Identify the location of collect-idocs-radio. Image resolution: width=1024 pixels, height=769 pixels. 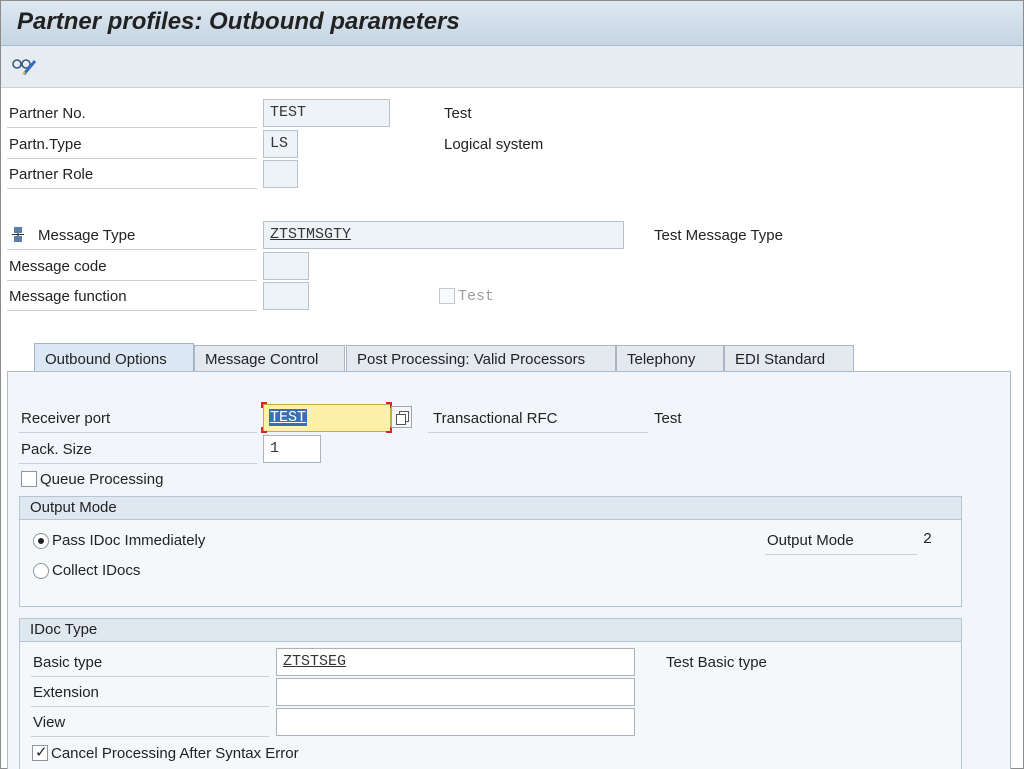
(41, 571).